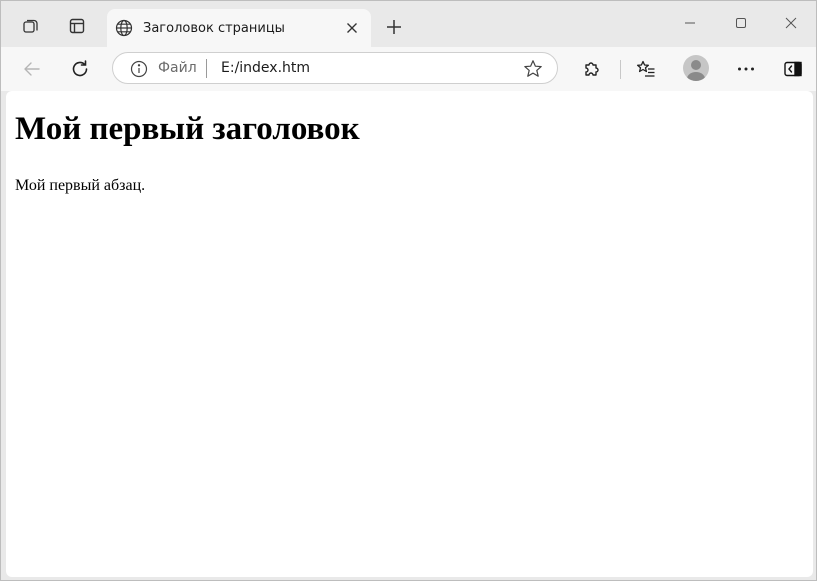  I want to click on tab-actions-button, so click(77, 26).